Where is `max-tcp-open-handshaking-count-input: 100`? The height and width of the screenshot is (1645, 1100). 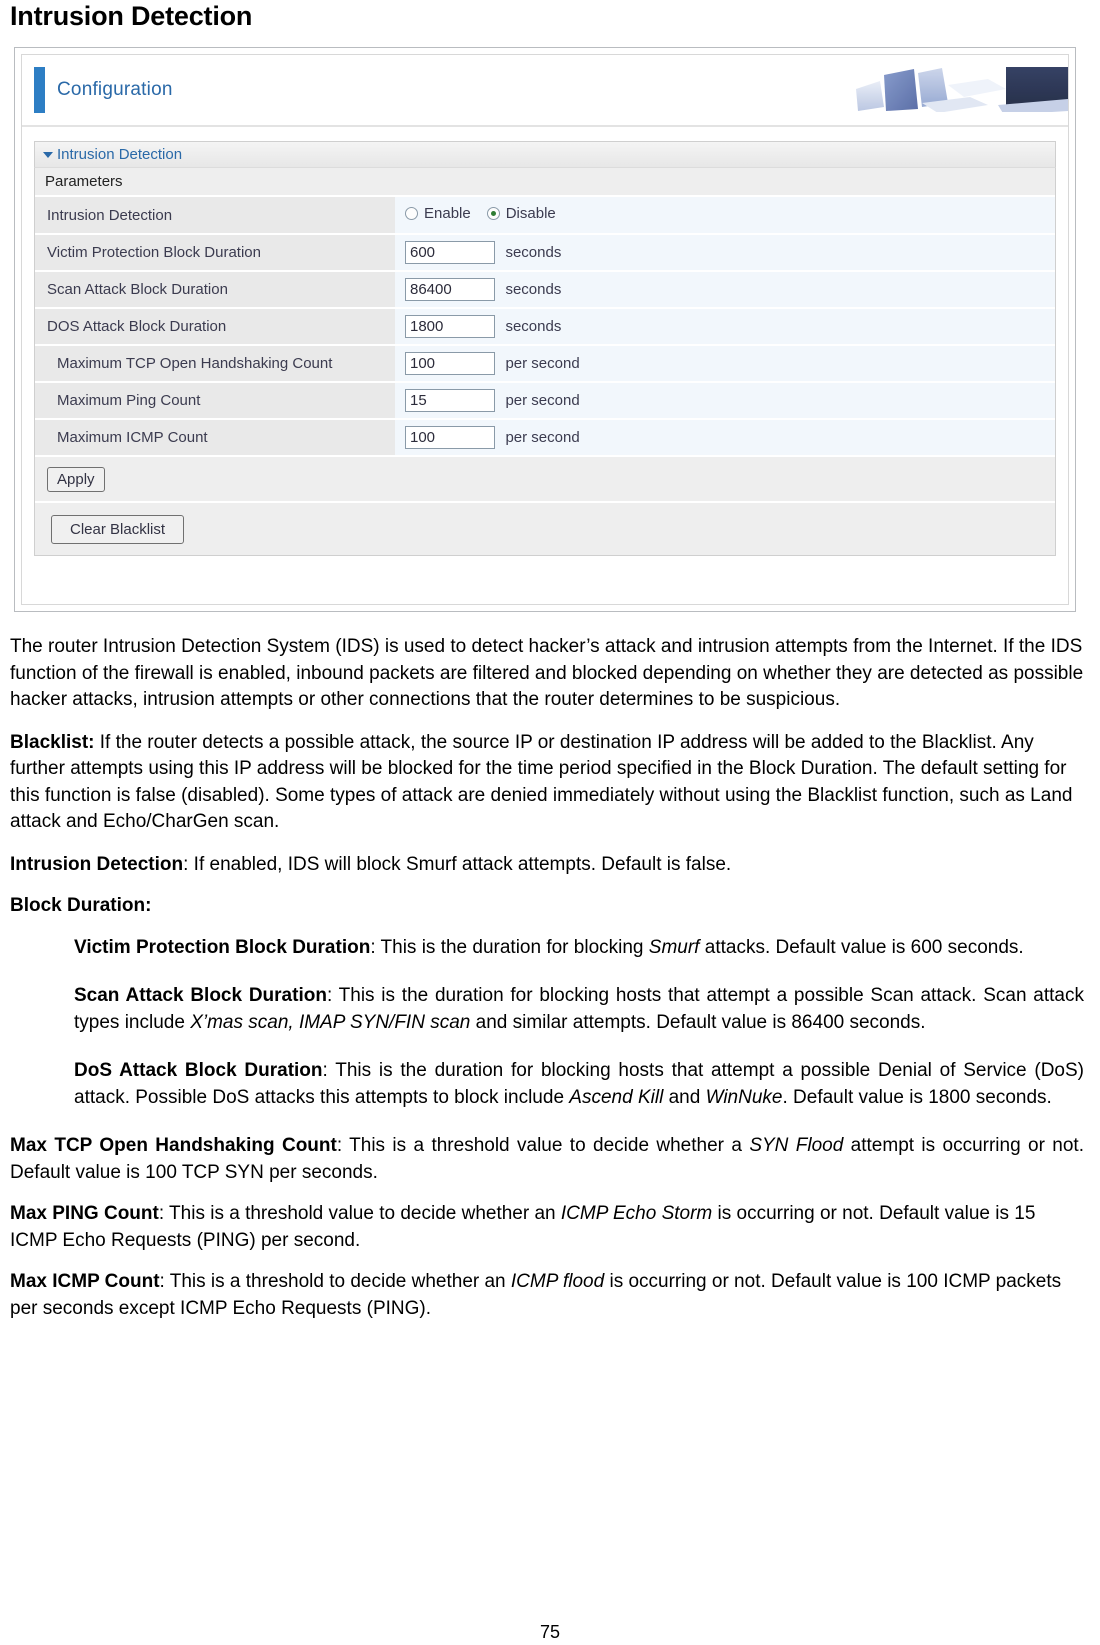
max-tcp-open-handshaking-count-input: 100 is located at coordinates (450, 363).